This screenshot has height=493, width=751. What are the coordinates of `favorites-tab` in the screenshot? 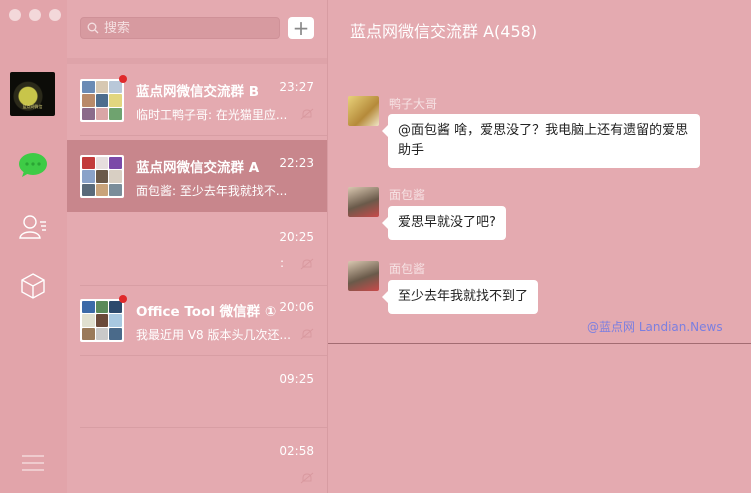 It's located at (33, 286).